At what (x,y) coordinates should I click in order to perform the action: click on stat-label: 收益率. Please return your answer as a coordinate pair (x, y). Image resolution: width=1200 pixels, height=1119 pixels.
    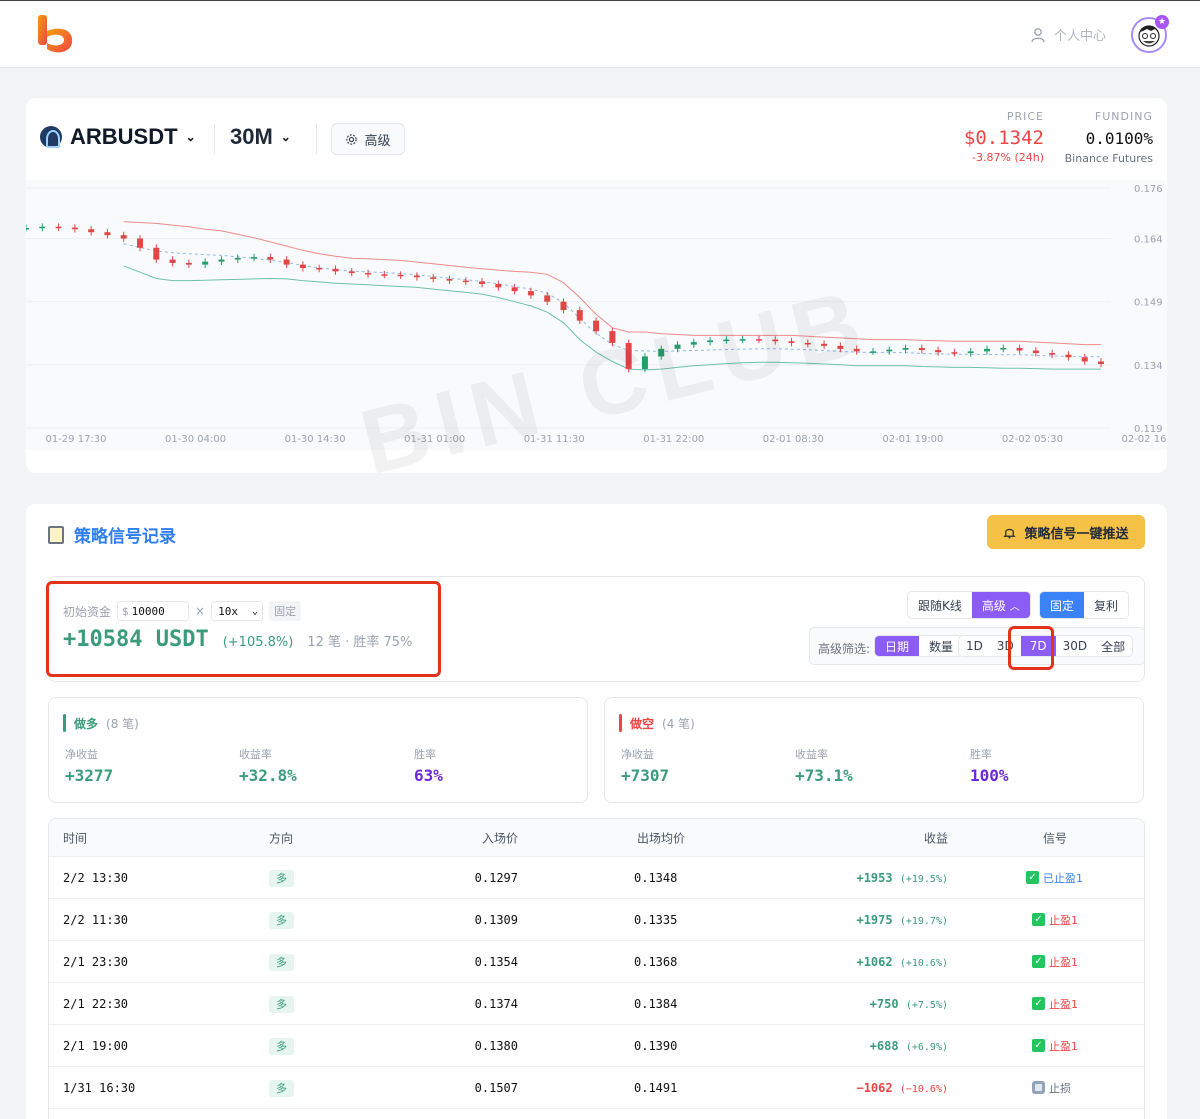
    Looking at the image, I should click on (811, 754).